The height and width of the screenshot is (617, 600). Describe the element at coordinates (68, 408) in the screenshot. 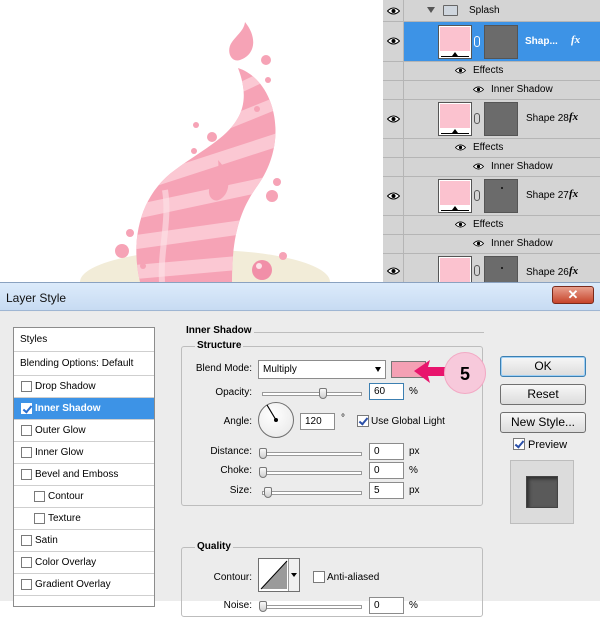

I see `style-item-label: Inner Shadow` at that location.